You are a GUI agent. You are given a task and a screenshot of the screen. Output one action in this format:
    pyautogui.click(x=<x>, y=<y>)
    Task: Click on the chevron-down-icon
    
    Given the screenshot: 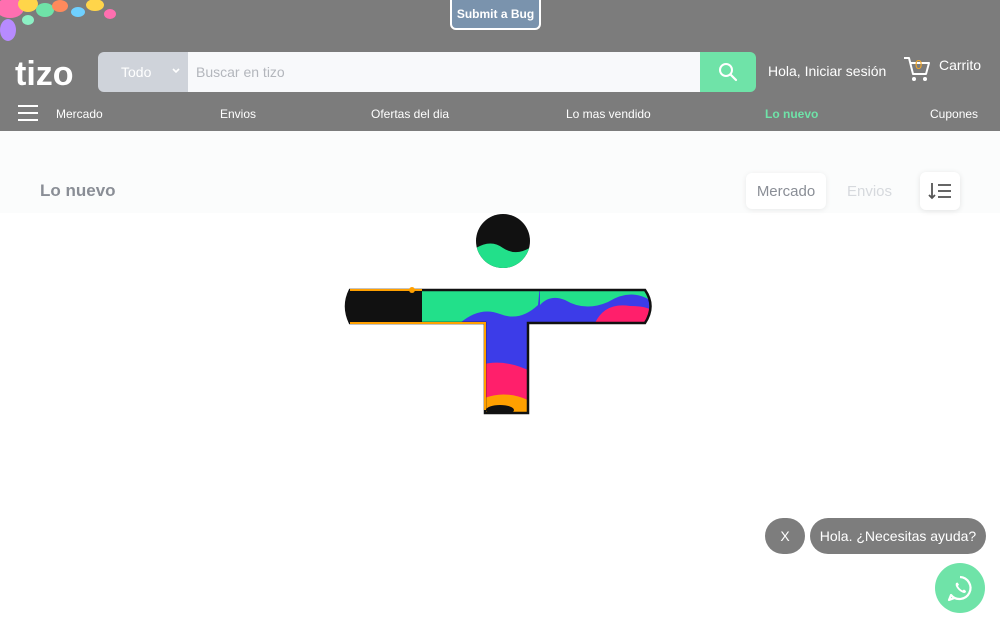 What is the action you would take?
    pyautogui.click(x=176, y=71)
    